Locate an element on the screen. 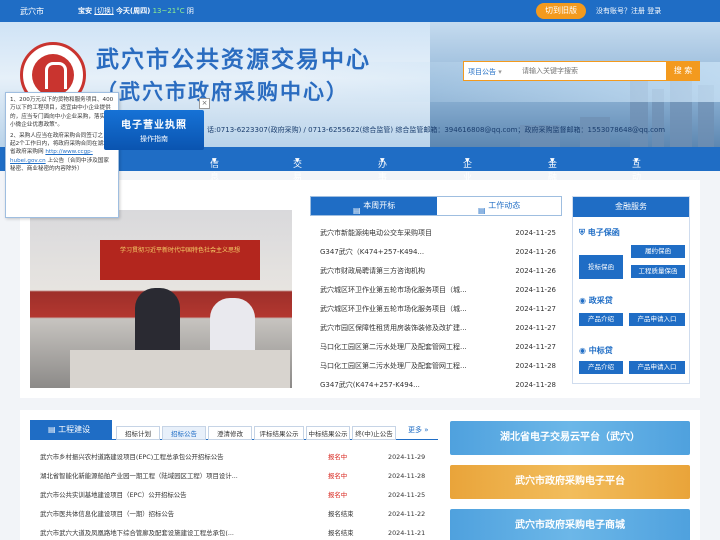  site-title: 武穴市公共资源交易中心 is located at coordinates (233, 60).